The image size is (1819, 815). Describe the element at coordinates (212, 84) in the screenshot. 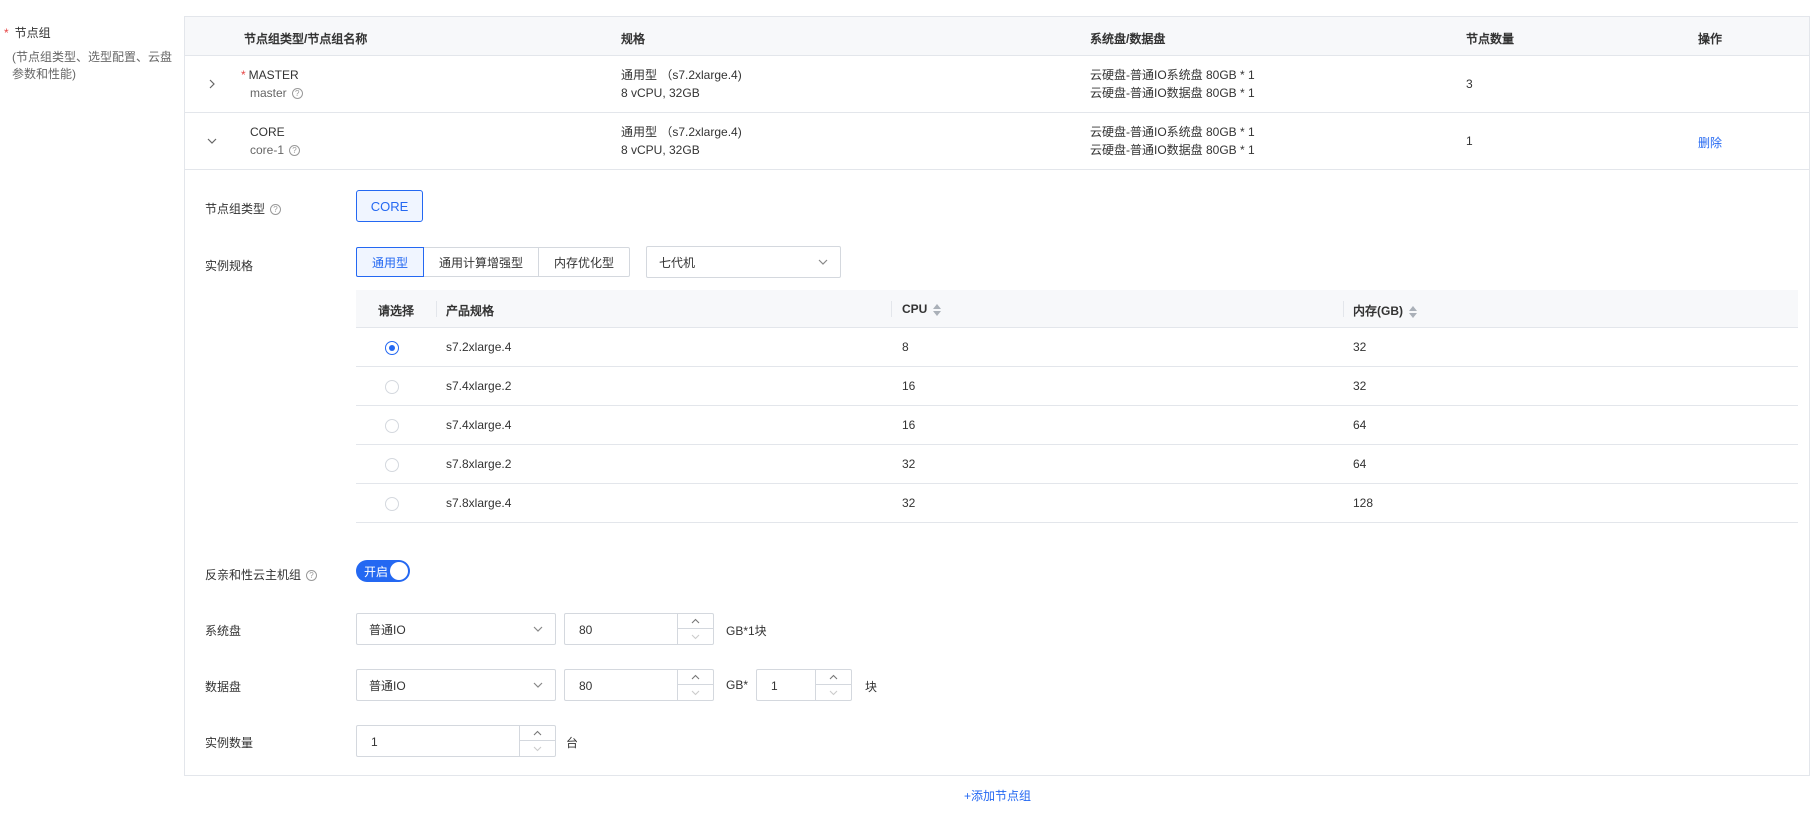

I see `chevron-right-icon` at that location.